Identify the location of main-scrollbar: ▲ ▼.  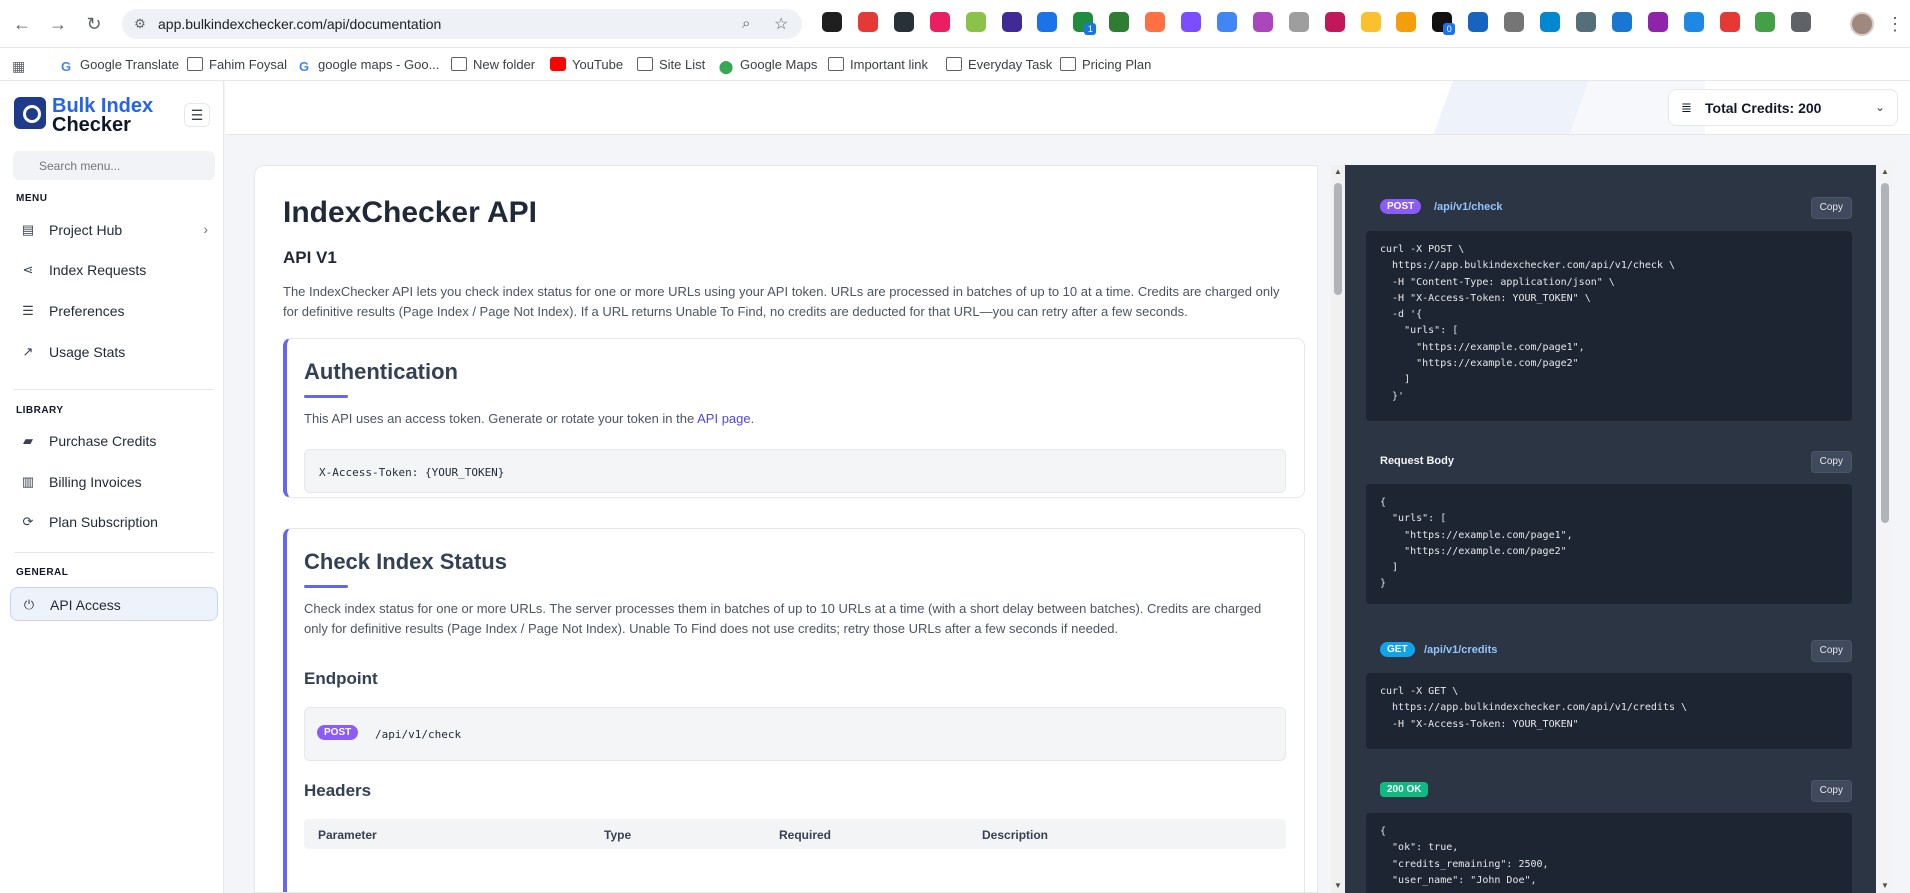
(1338, 529).